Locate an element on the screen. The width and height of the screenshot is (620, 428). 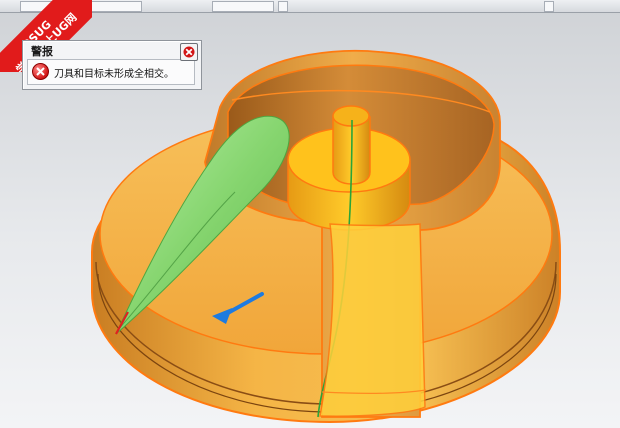
blade-face is located at coordinates (373, 320).